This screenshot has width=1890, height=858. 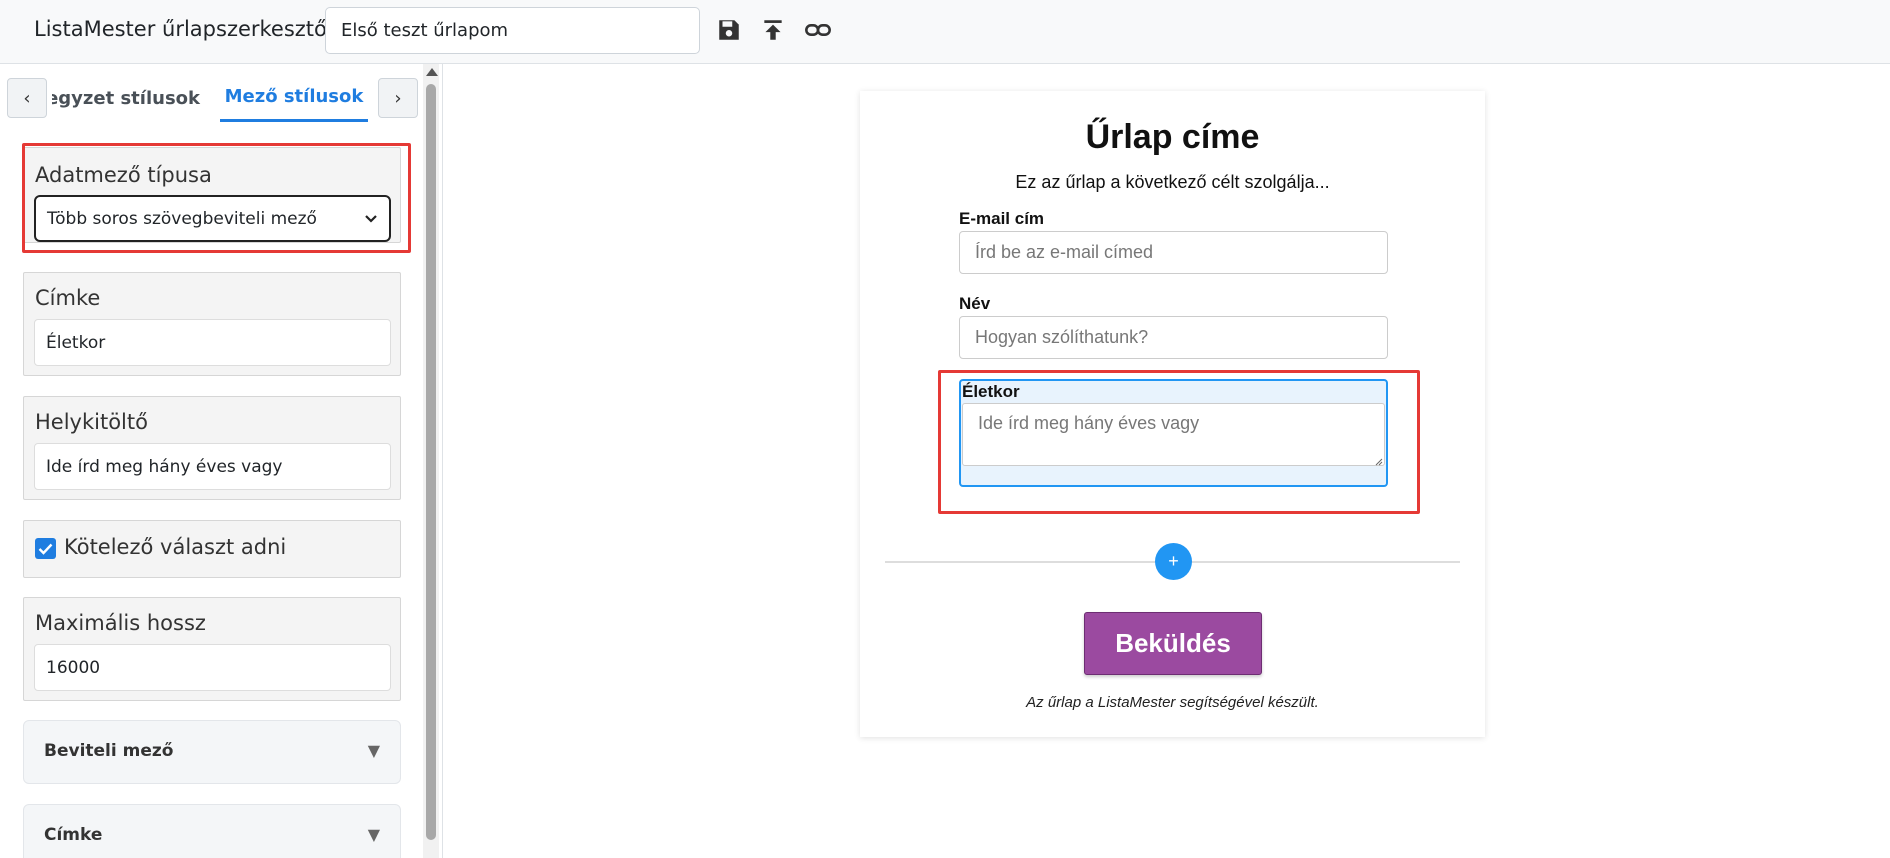 What do you see at coordinates (991, 391) in the screenshot?
I see `age-field-label: Életkor` at bounding box center [991, 391].